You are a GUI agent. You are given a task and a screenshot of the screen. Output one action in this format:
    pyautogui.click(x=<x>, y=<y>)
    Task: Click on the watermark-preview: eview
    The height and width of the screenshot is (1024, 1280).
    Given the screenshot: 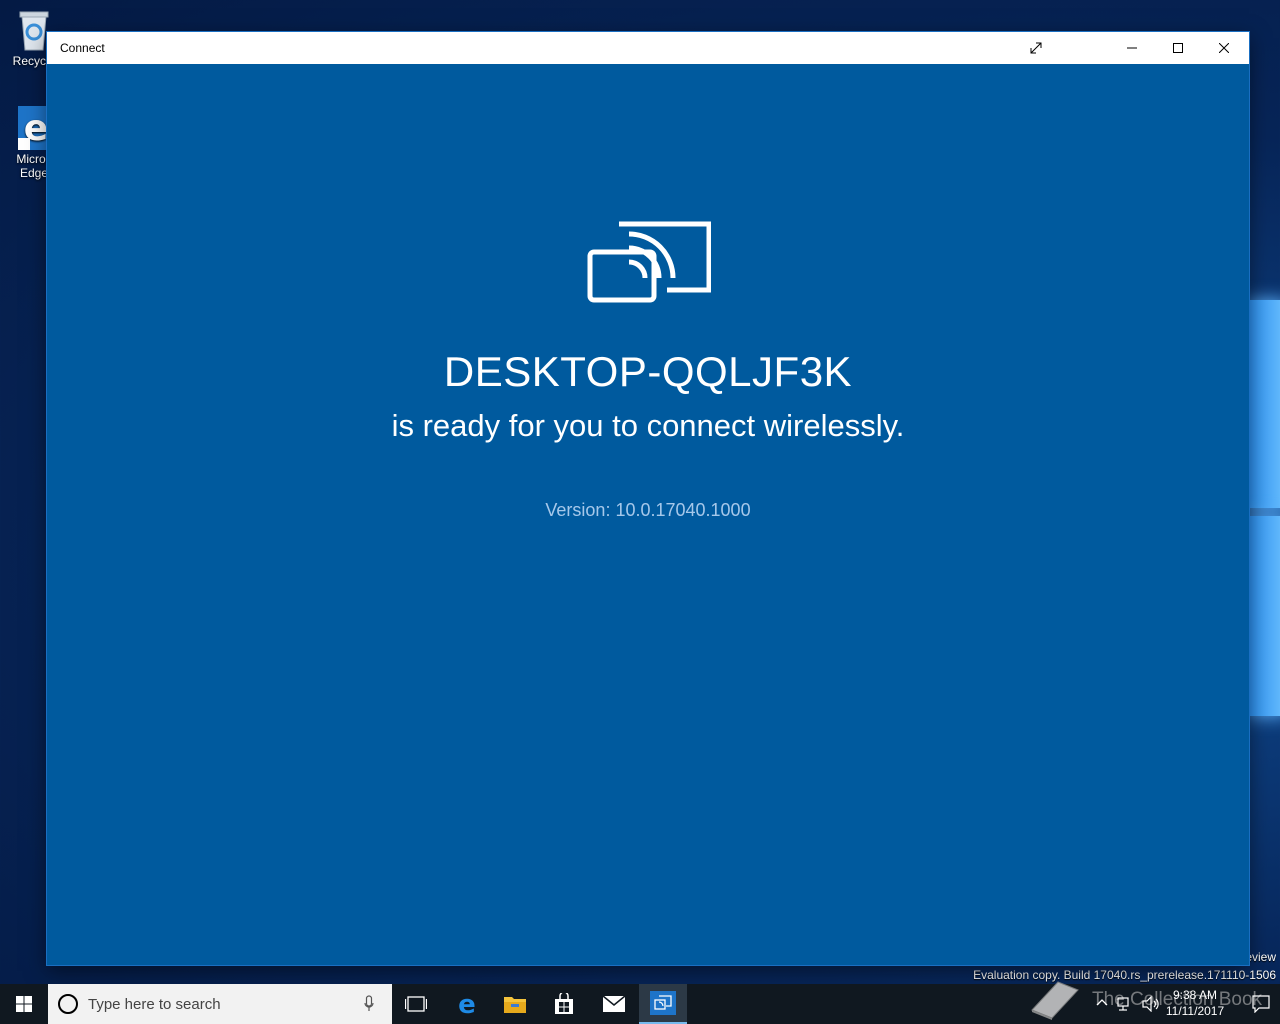 What is the action you would take?
    pyautogui.click(x=1260, y=957)
    